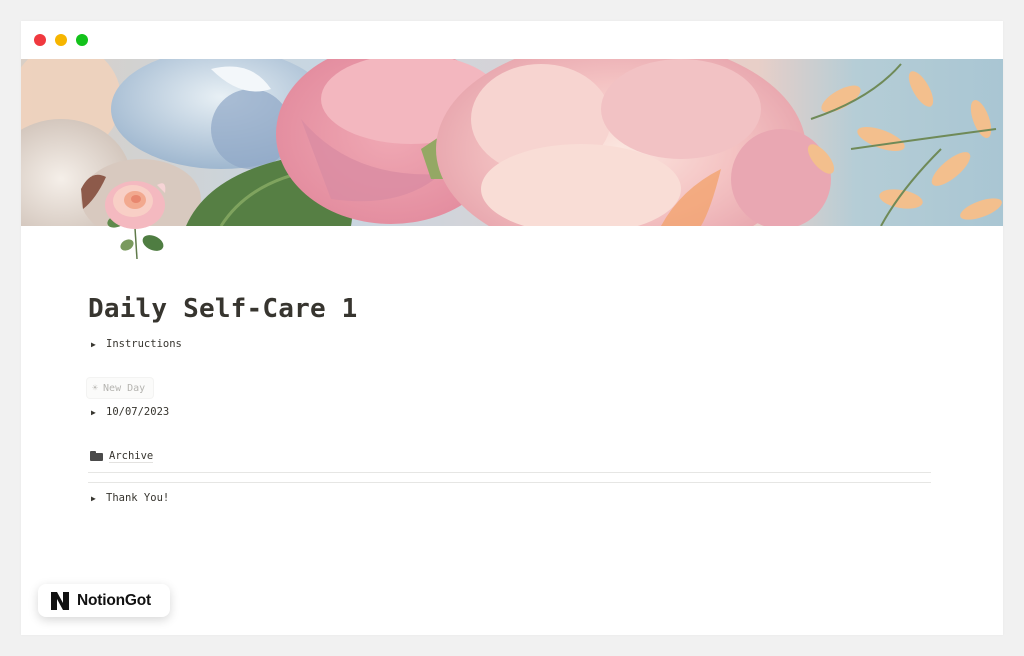 The height and width of the screenshot is (656, 1024). What do you see at coordinates (131, 456) in the screenshot?
I see `archive-label: Archive` at bounding box center [131, 456].